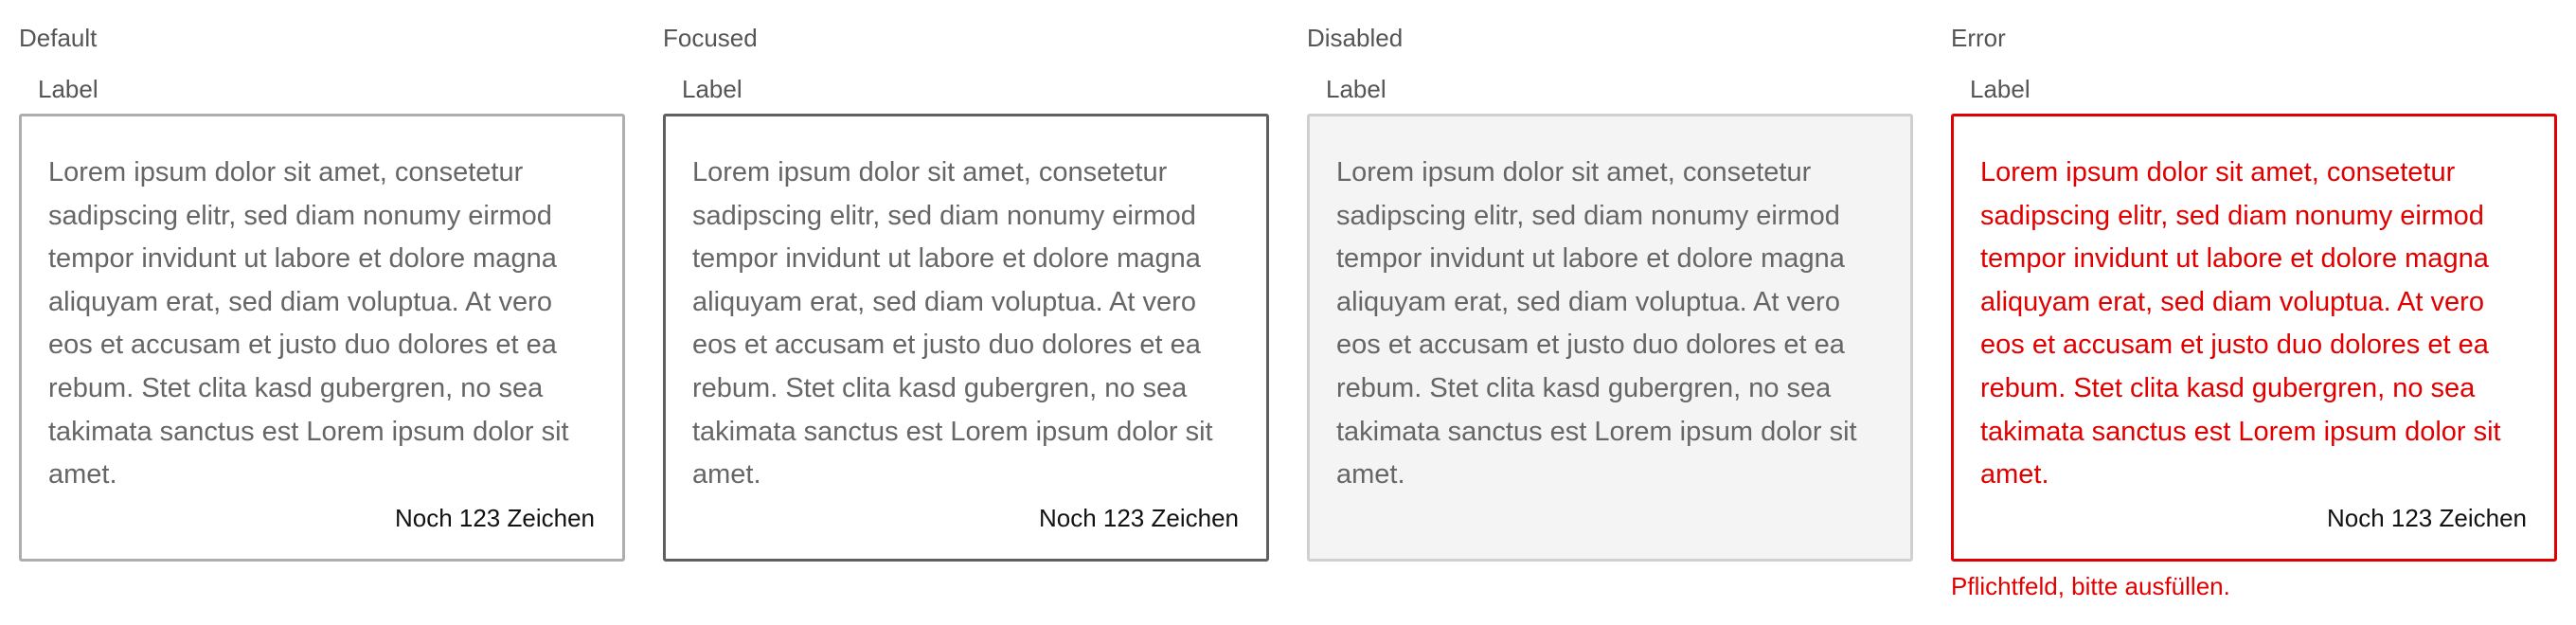 Image resolution: width=2576 pixels, height=625 pixels. I want to click on error-message: Pflichtfeld, bitte ausfüllen., so click(2090, 586).